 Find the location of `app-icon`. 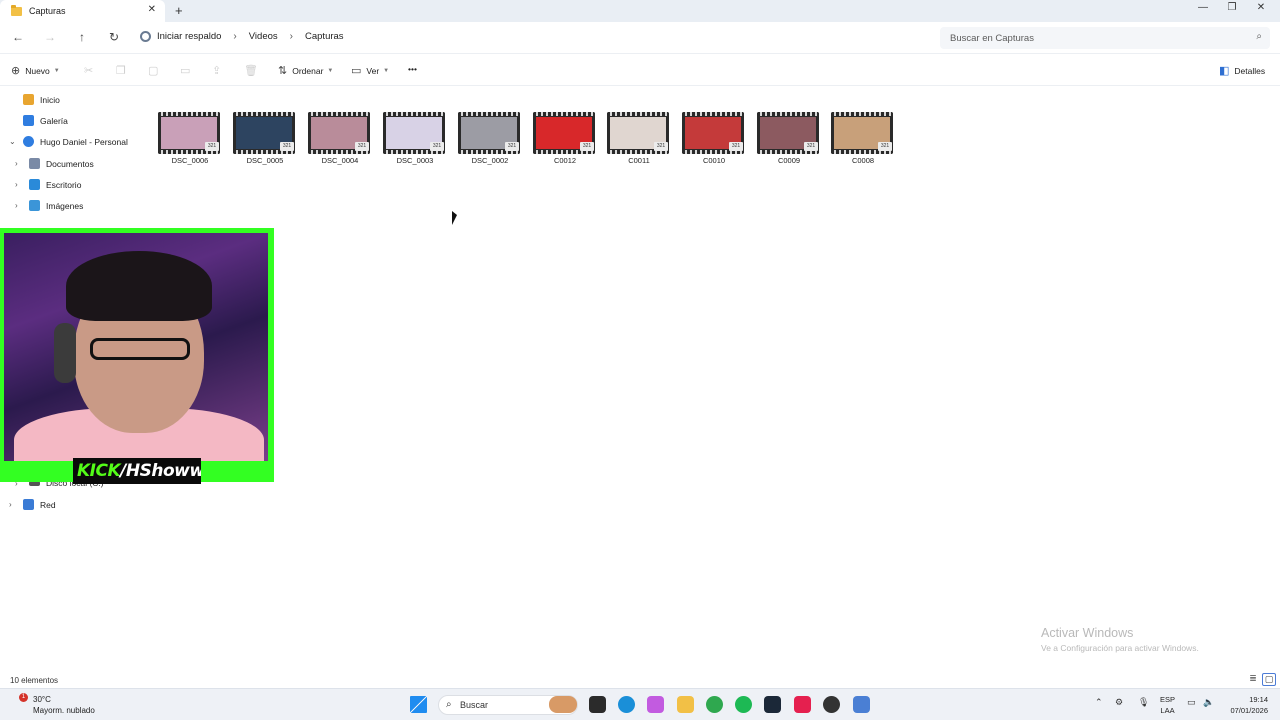

app-icon is located at coordinates (861, 704).